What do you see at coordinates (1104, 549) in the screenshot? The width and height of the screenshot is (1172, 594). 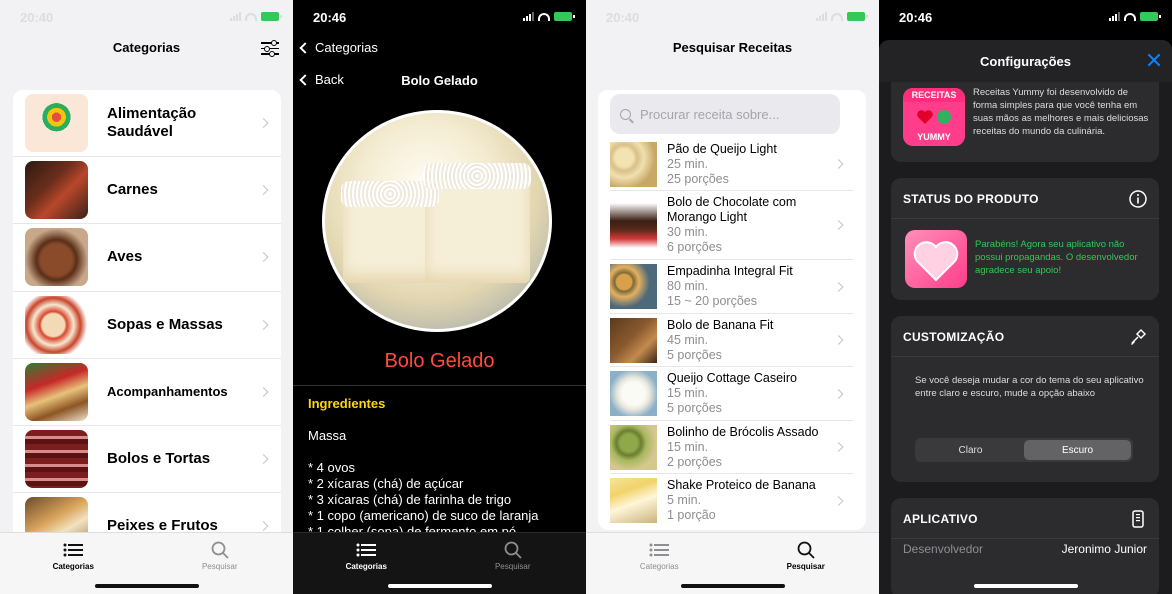 I see `developer-value: Jeronimo Junior` at bounding box center [1104, 549].